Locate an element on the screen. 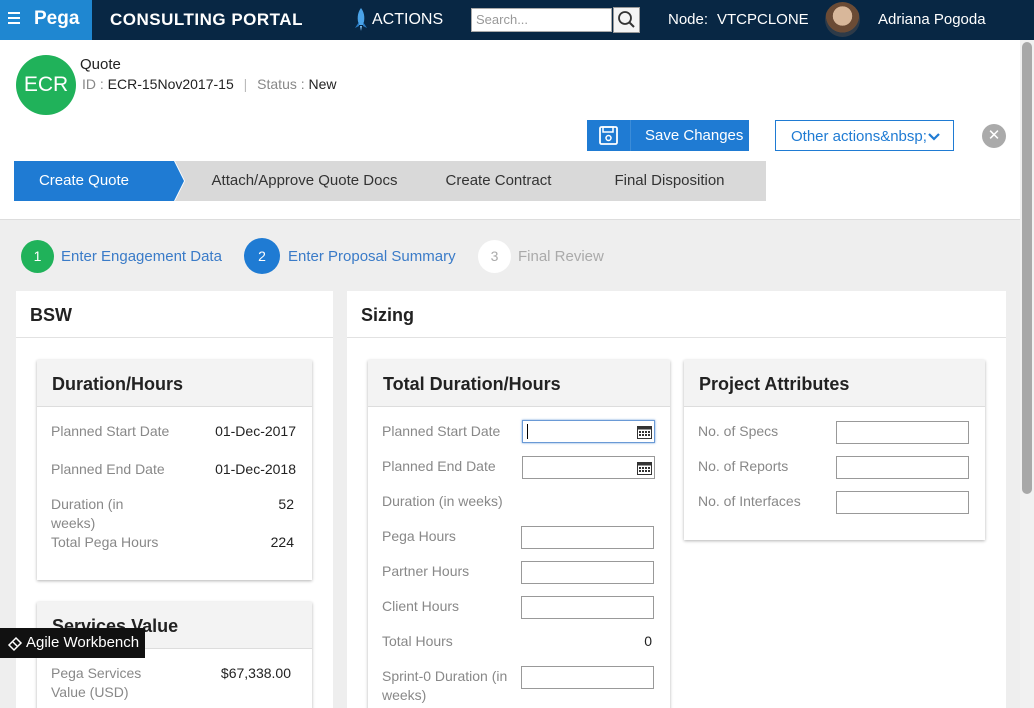 The height and width of the screenshot is (708, 1034). client-hours-label: Client Hours is located at coordinates (421, 606).